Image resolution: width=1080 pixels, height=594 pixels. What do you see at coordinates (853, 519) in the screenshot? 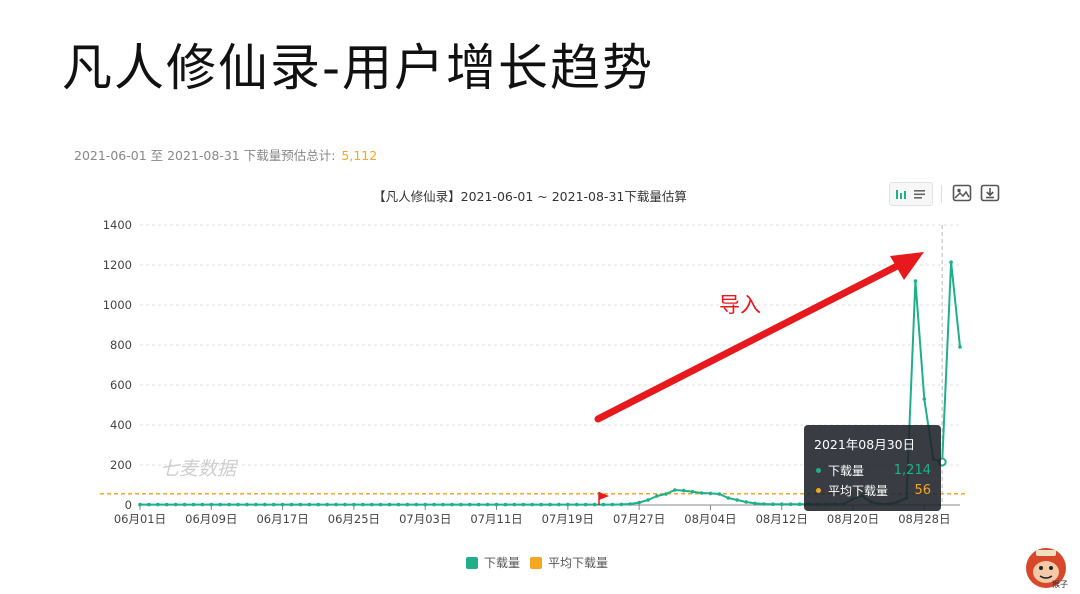
I see `x-tick-label: 08月20日` at bounding box center [853, 519].